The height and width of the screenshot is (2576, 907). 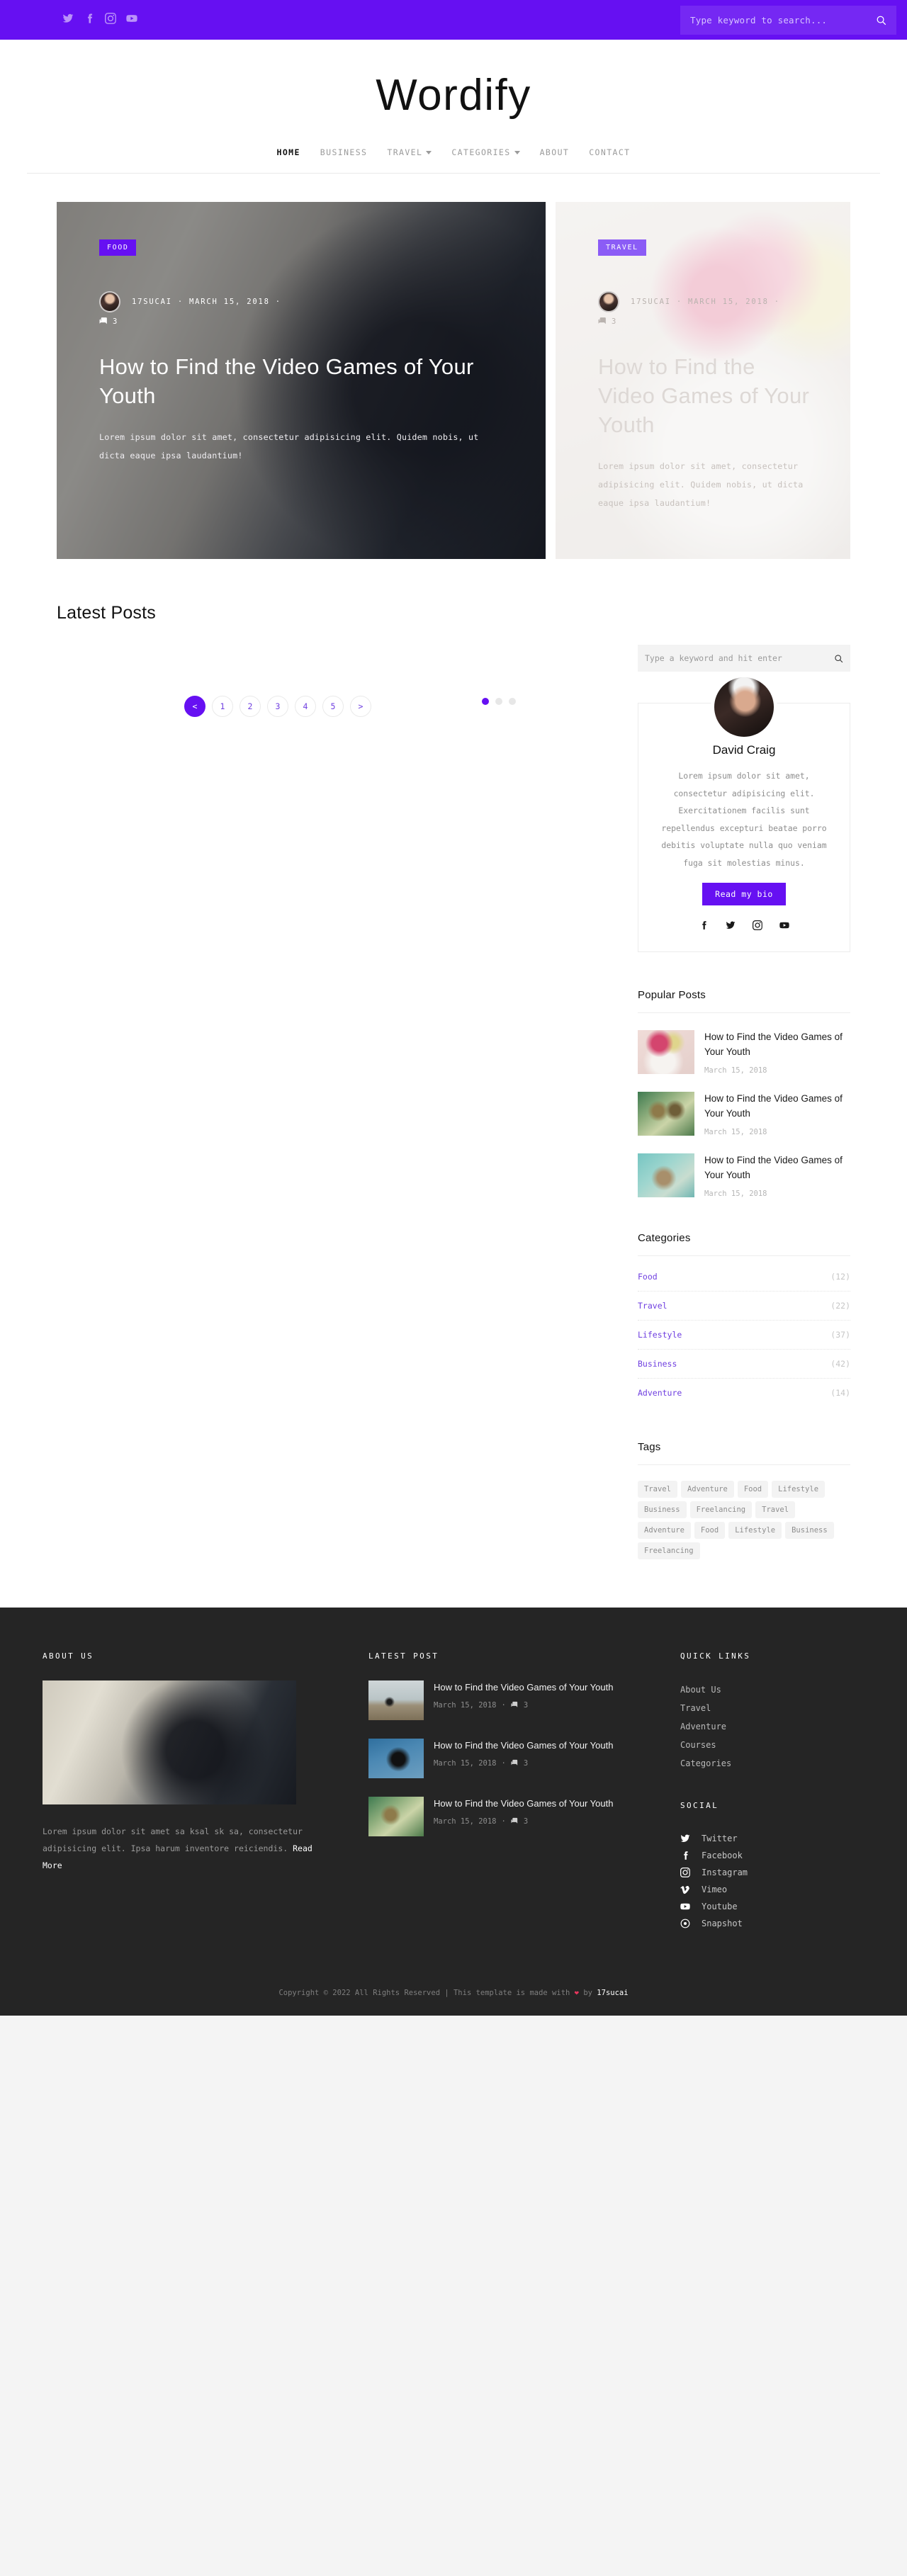 I want to click on pagination-page-5: 5, so click(x=333, y=706).